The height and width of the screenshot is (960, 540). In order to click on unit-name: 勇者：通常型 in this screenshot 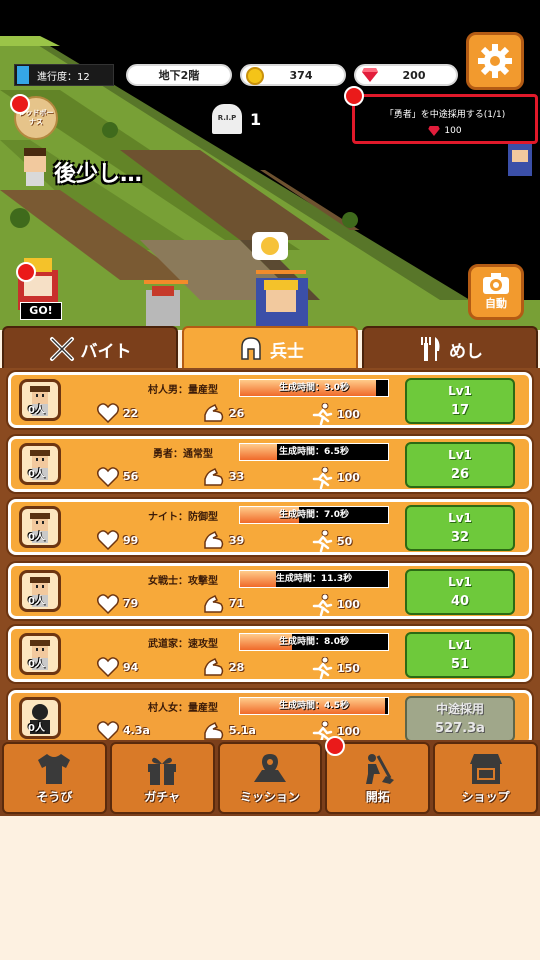, I will do `click(183, 454)`.